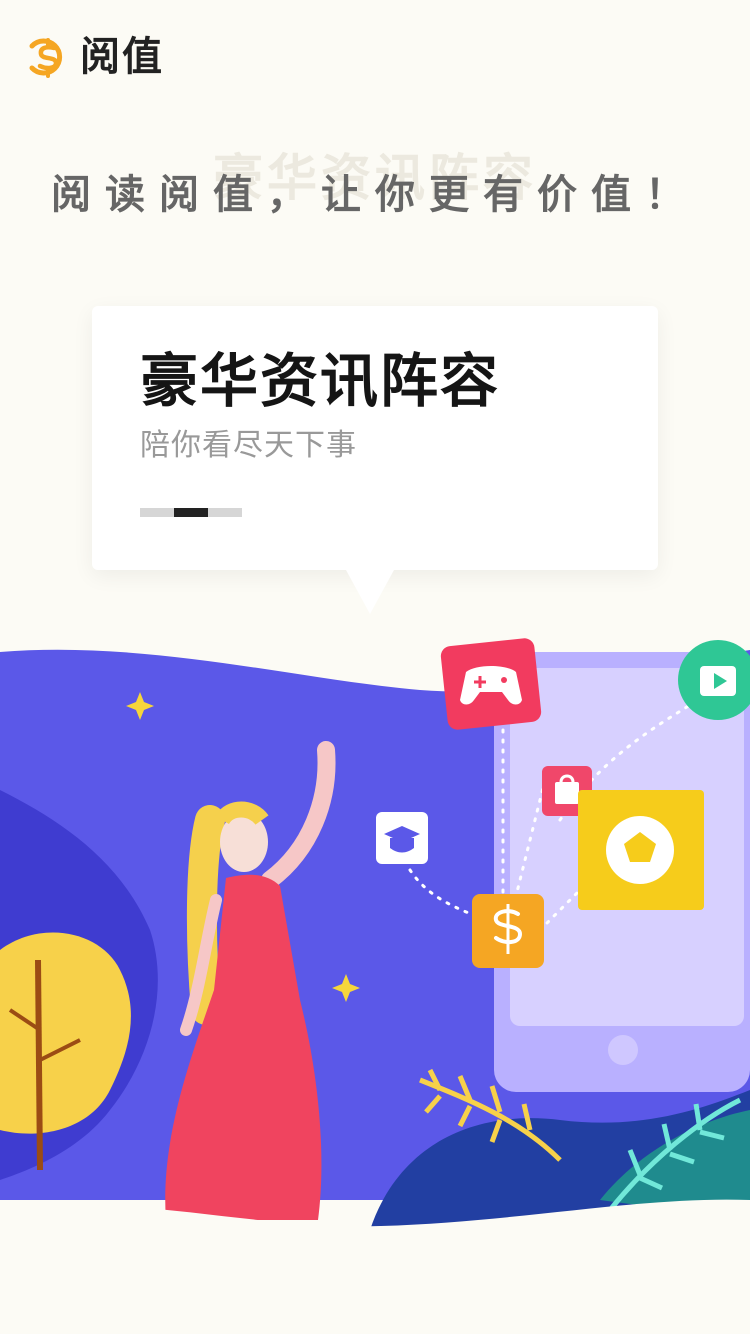  I want to click on card-pointer, so click(370, 592).